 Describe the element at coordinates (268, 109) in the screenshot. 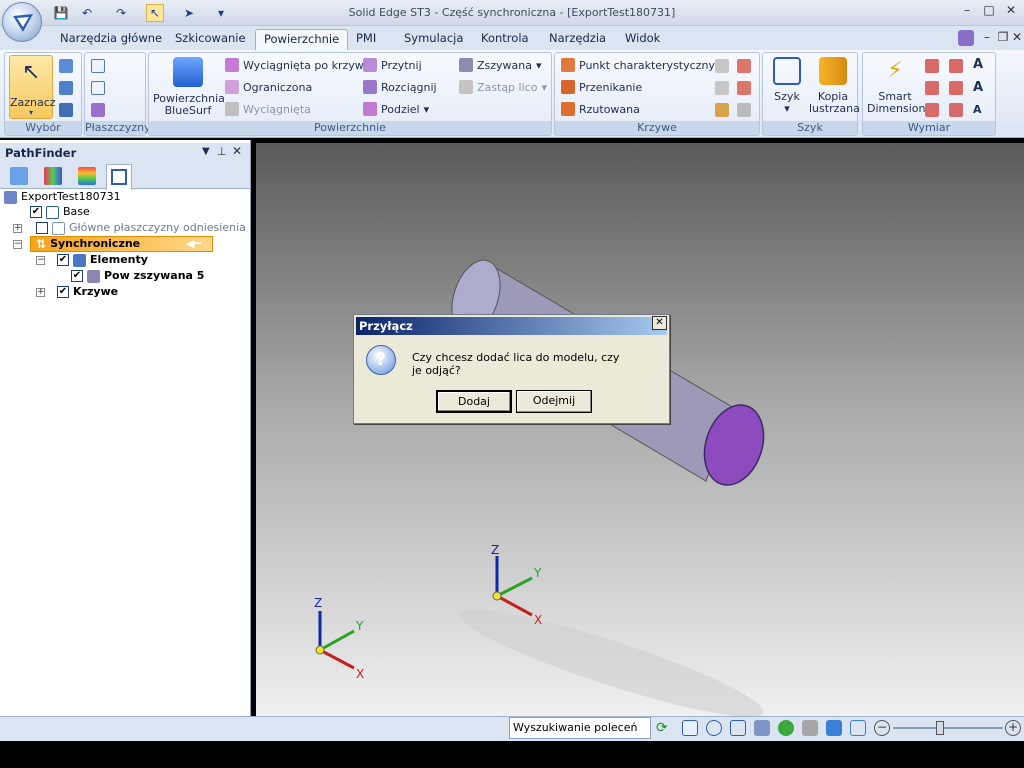

I see `extruded-button: Wyciągnięta` at that location.